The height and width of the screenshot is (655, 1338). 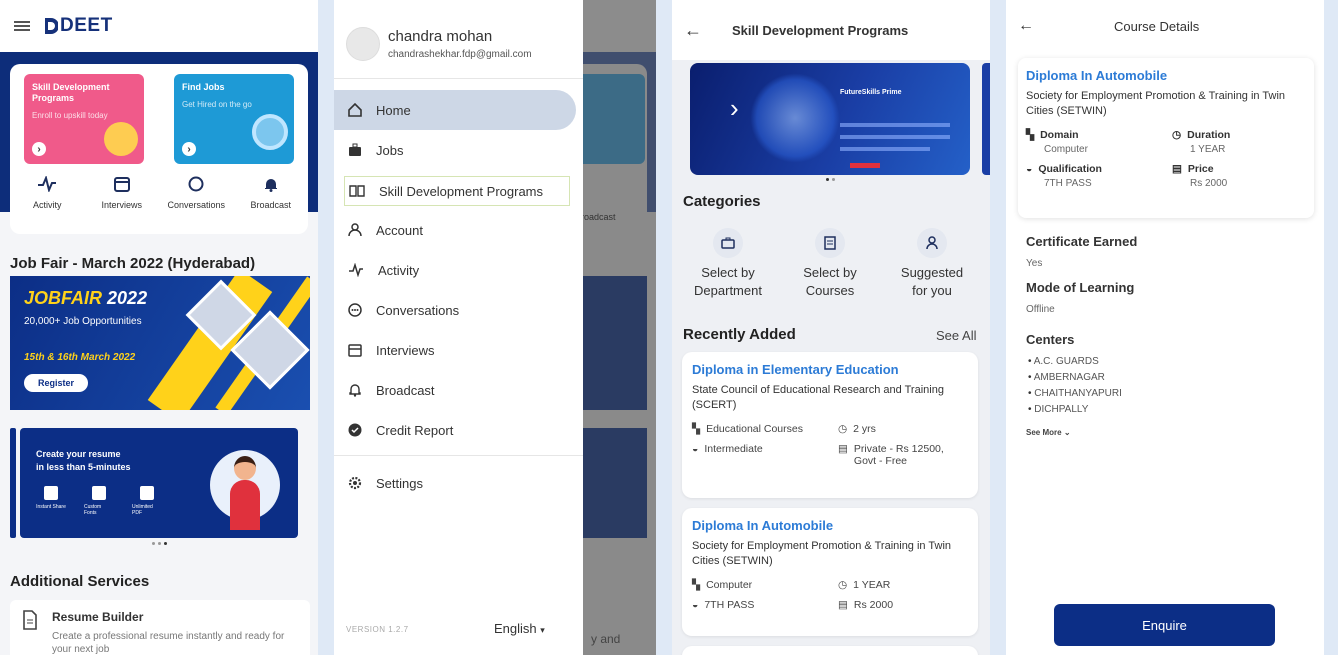 What do you see at coordinates (606, 639) in the screenshot?
I see `peek-label: y and` at bounding box center [606, 639].